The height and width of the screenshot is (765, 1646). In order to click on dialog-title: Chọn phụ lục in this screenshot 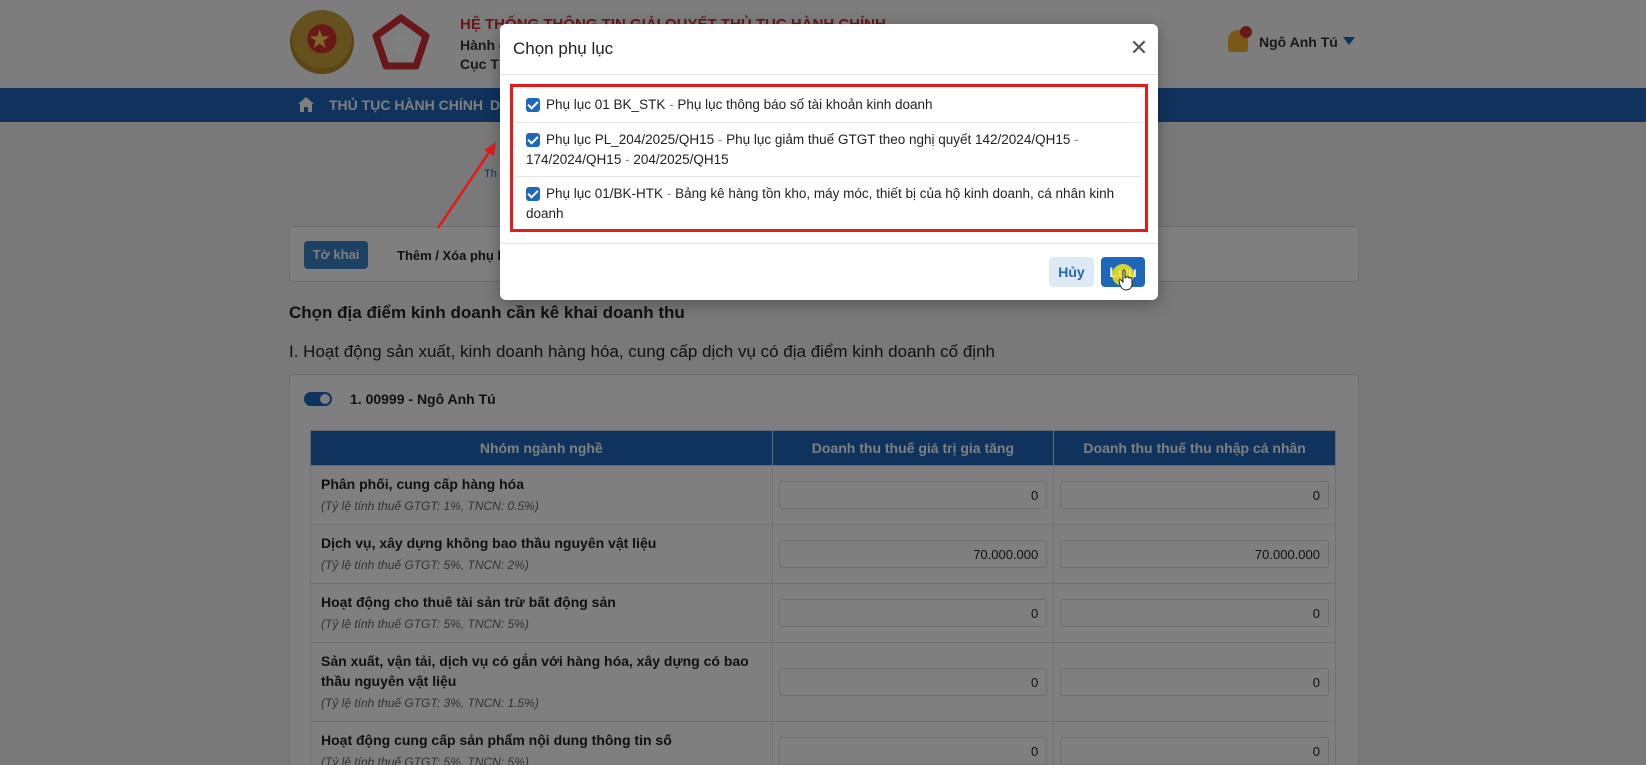, I will do `click(563, 48)`.